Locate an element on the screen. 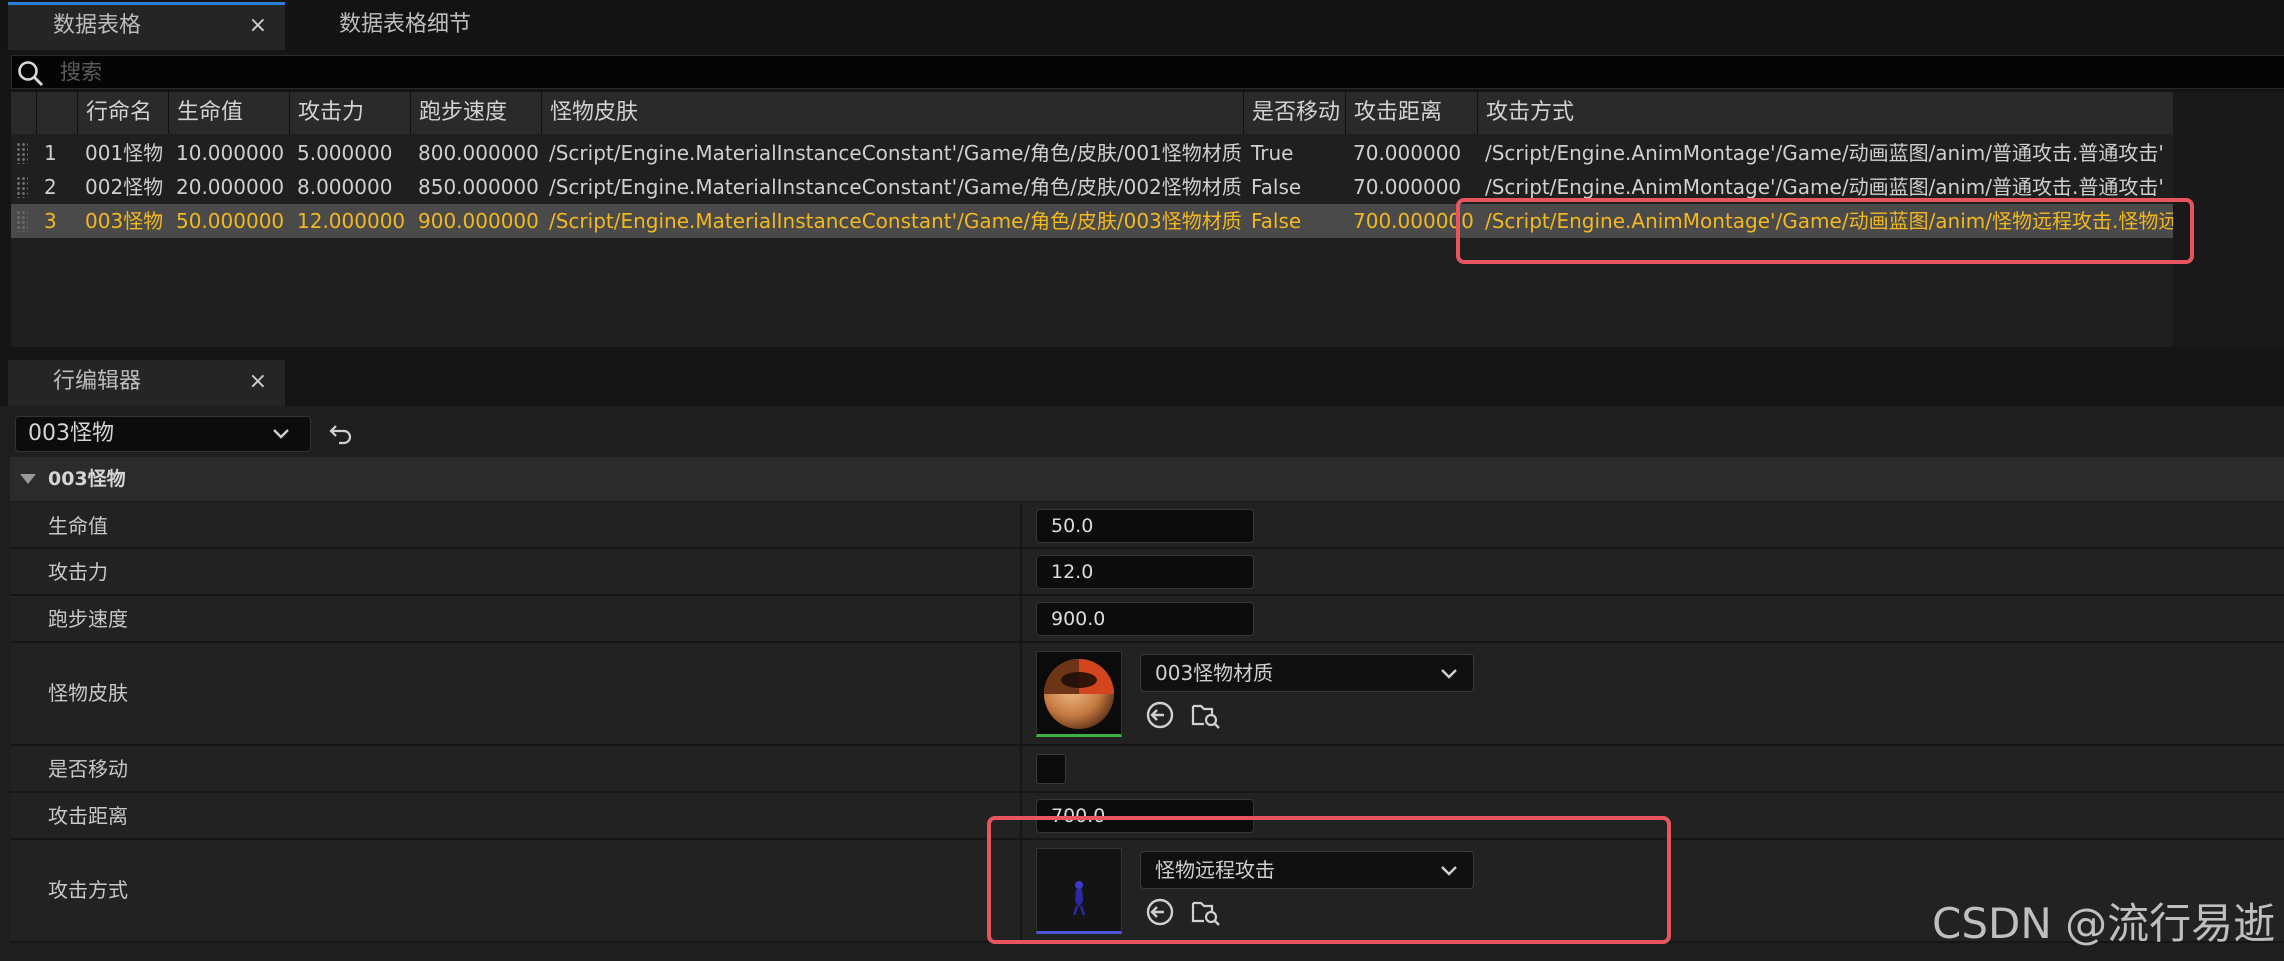 This screenshot has height=961, width=2284. material-sphere-icon is located at coordinates (1079, 694).